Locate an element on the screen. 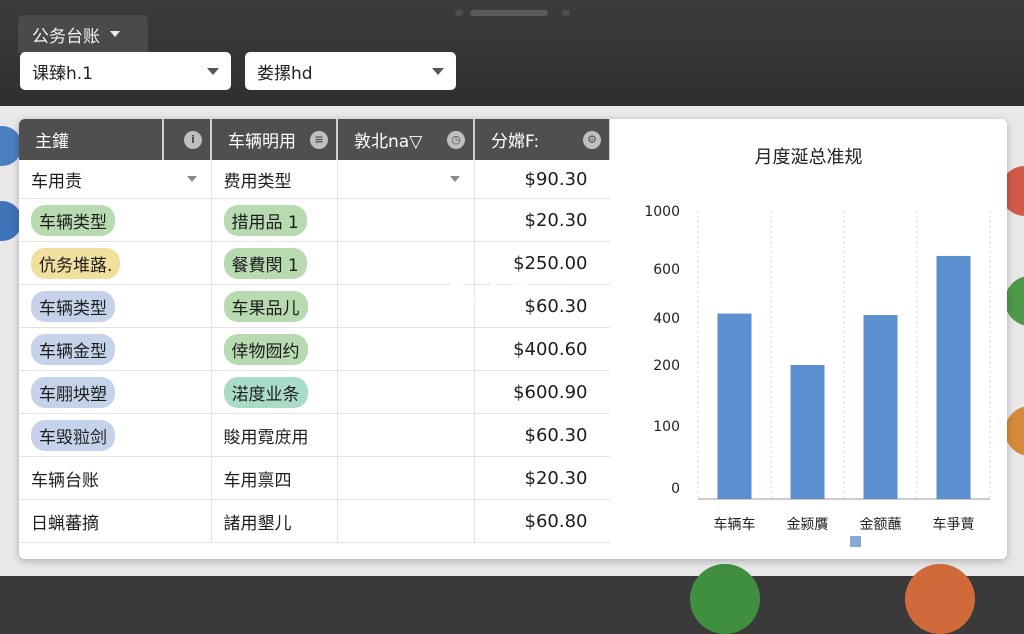 The width and height of the screenshot is (1024, 634). table-cell: 车辆金型 is located at coordinates (115, 349).